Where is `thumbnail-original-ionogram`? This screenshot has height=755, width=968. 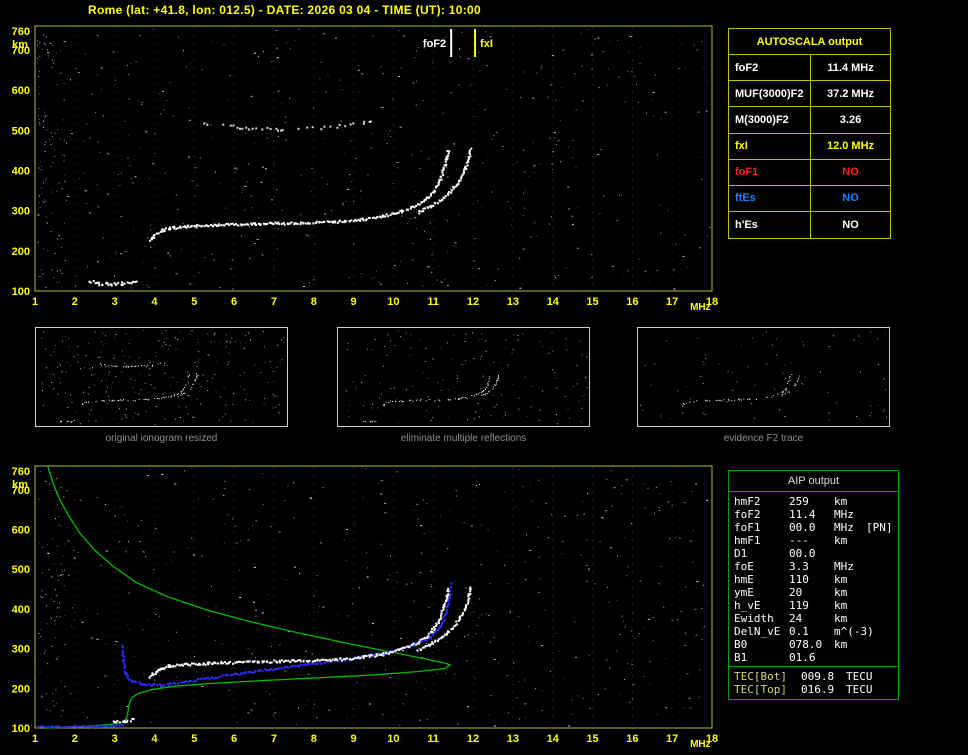
thumbnail-original-ionogram is located at coordinates (161, 377).